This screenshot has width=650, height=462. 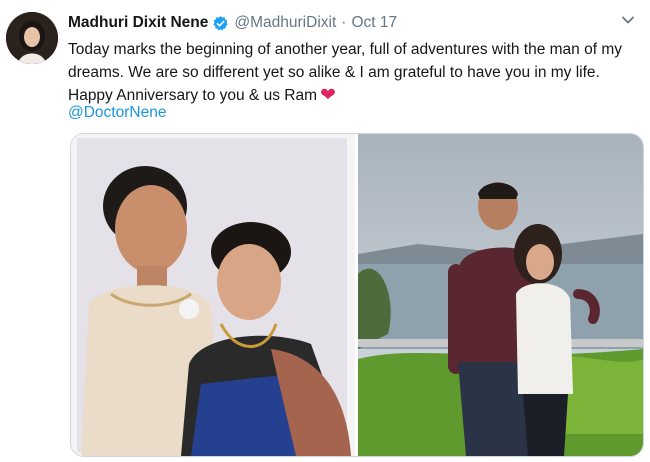 I want to click on heart-icon: ❤, so click(x=327, y=95).